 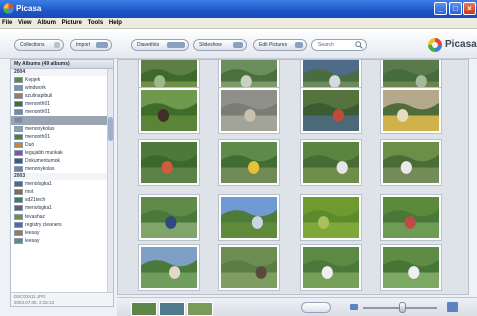 I want to click on album-item: sd21tech, so click(x=62, y=200).